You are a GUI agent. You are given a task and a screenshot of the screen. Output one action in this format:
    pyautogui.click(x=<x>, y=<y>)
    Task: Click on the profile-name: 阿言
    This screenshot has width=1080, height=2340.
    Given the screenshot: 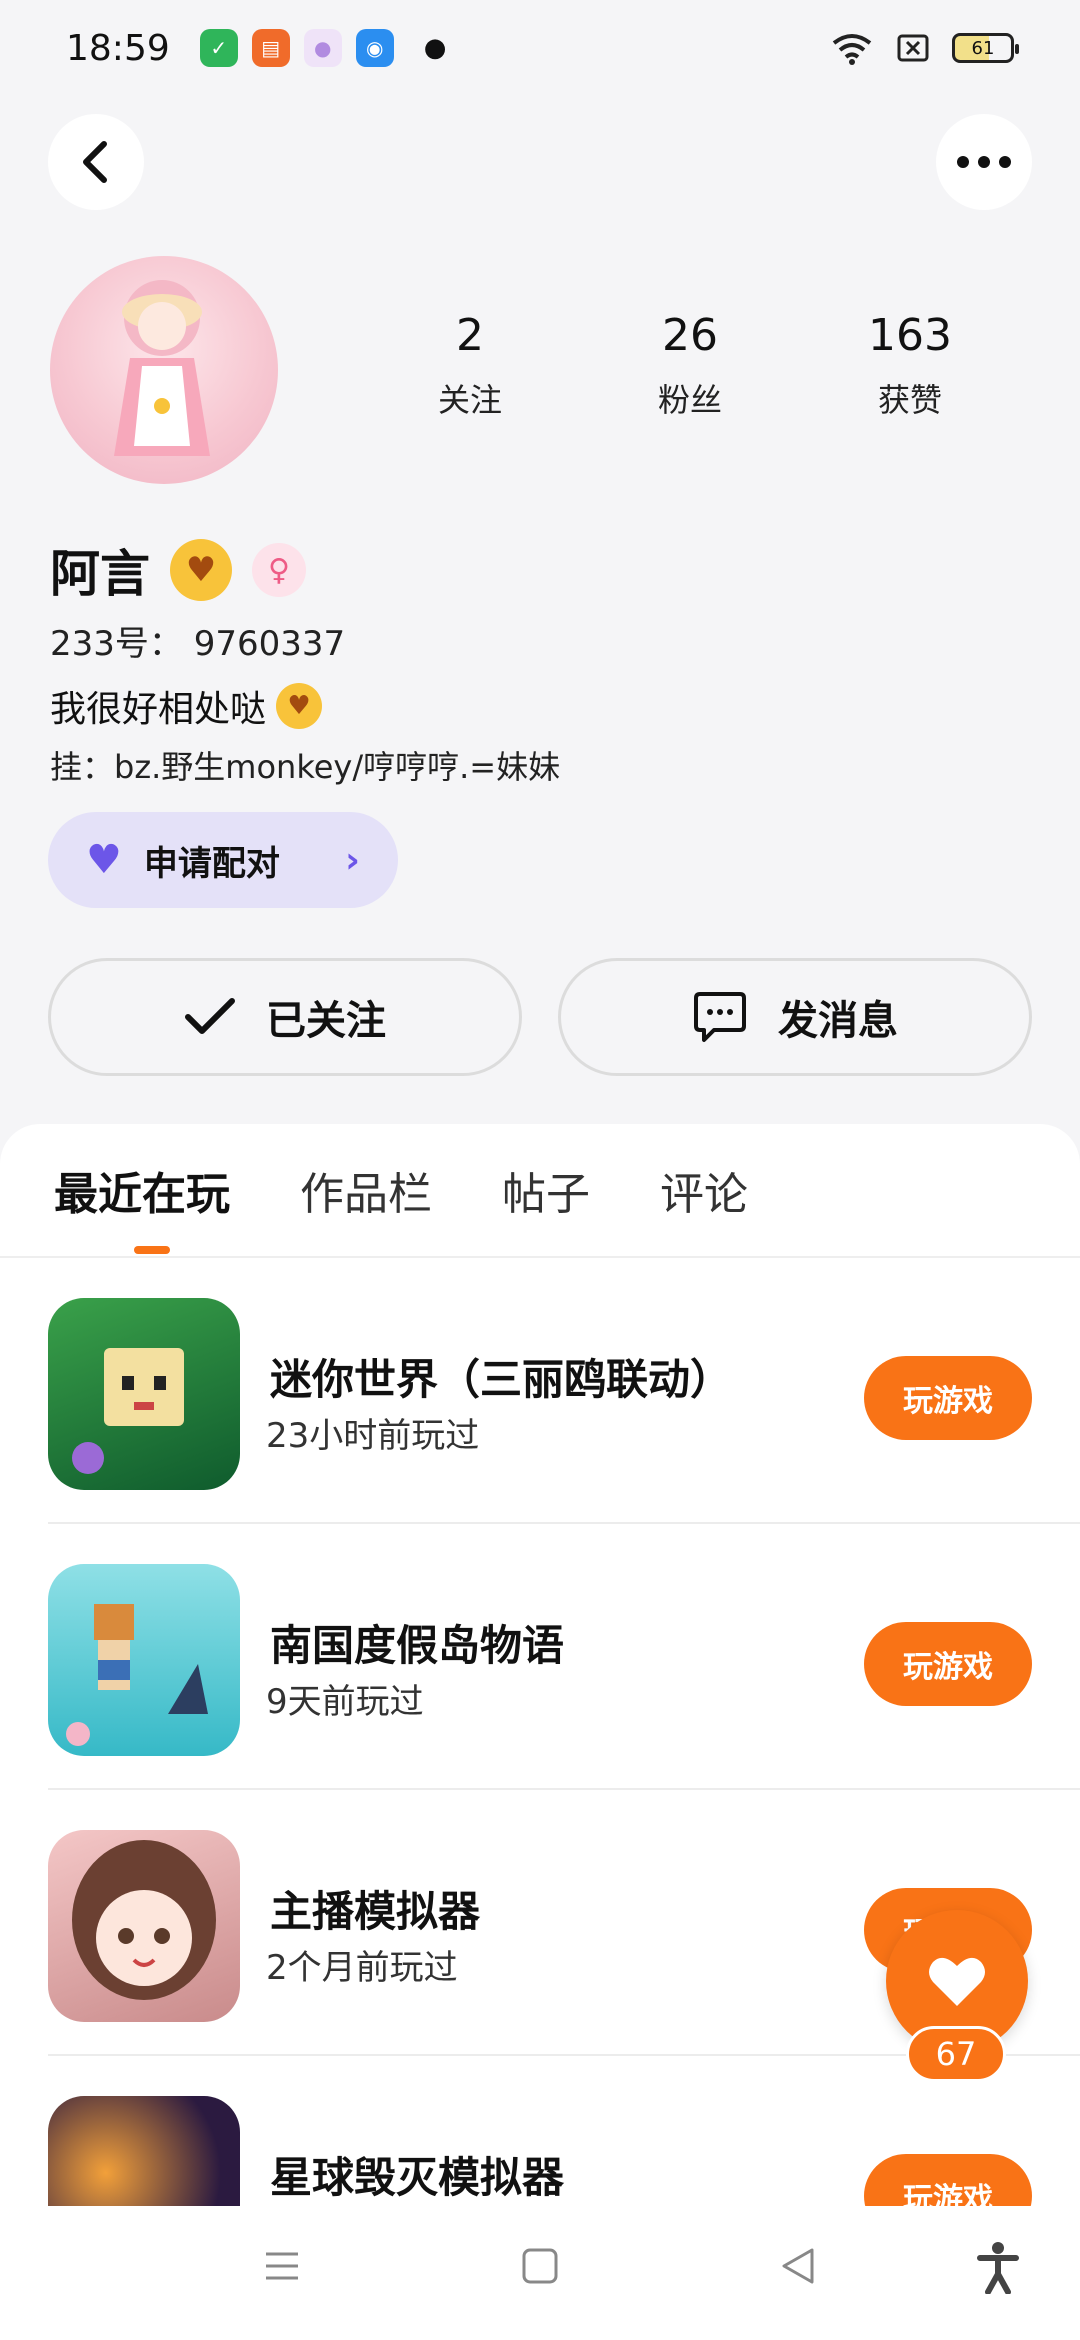 What is the action you would take?
    pyautogui.click(x=100, y=574)
    